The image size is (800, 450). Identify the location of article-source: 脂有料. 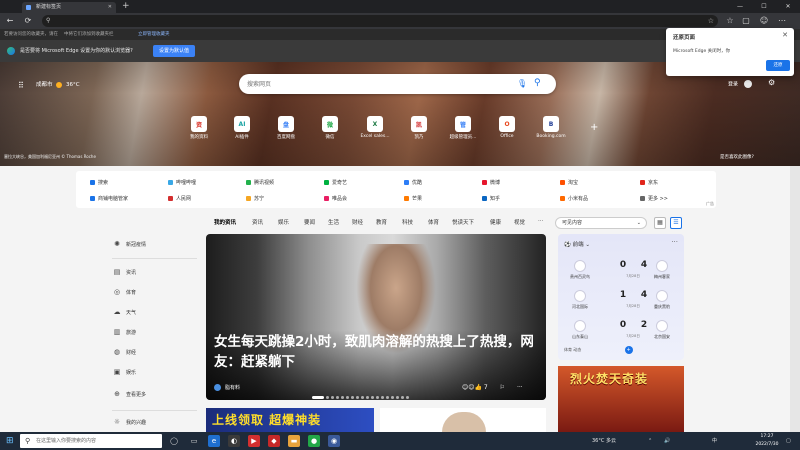
(227, 387).